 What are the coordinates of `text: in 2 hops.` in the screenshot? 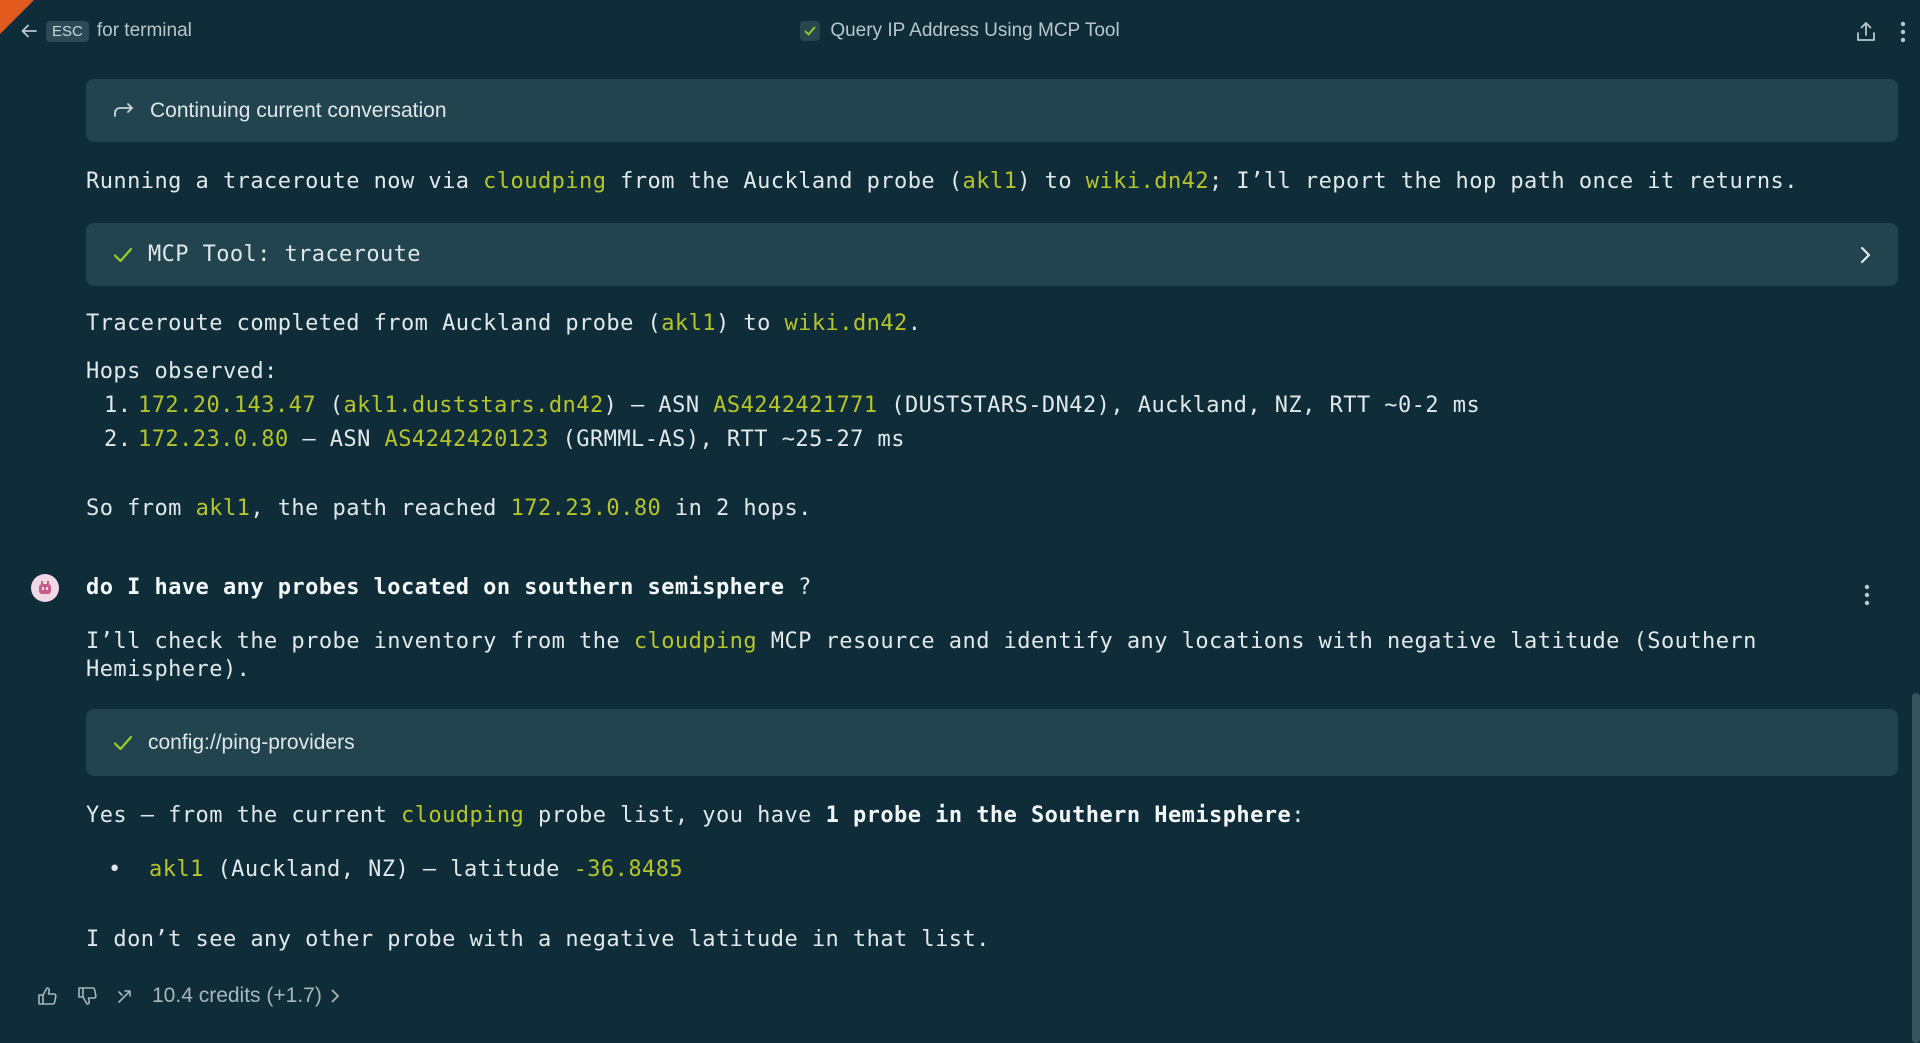 It's located at (736, 508).